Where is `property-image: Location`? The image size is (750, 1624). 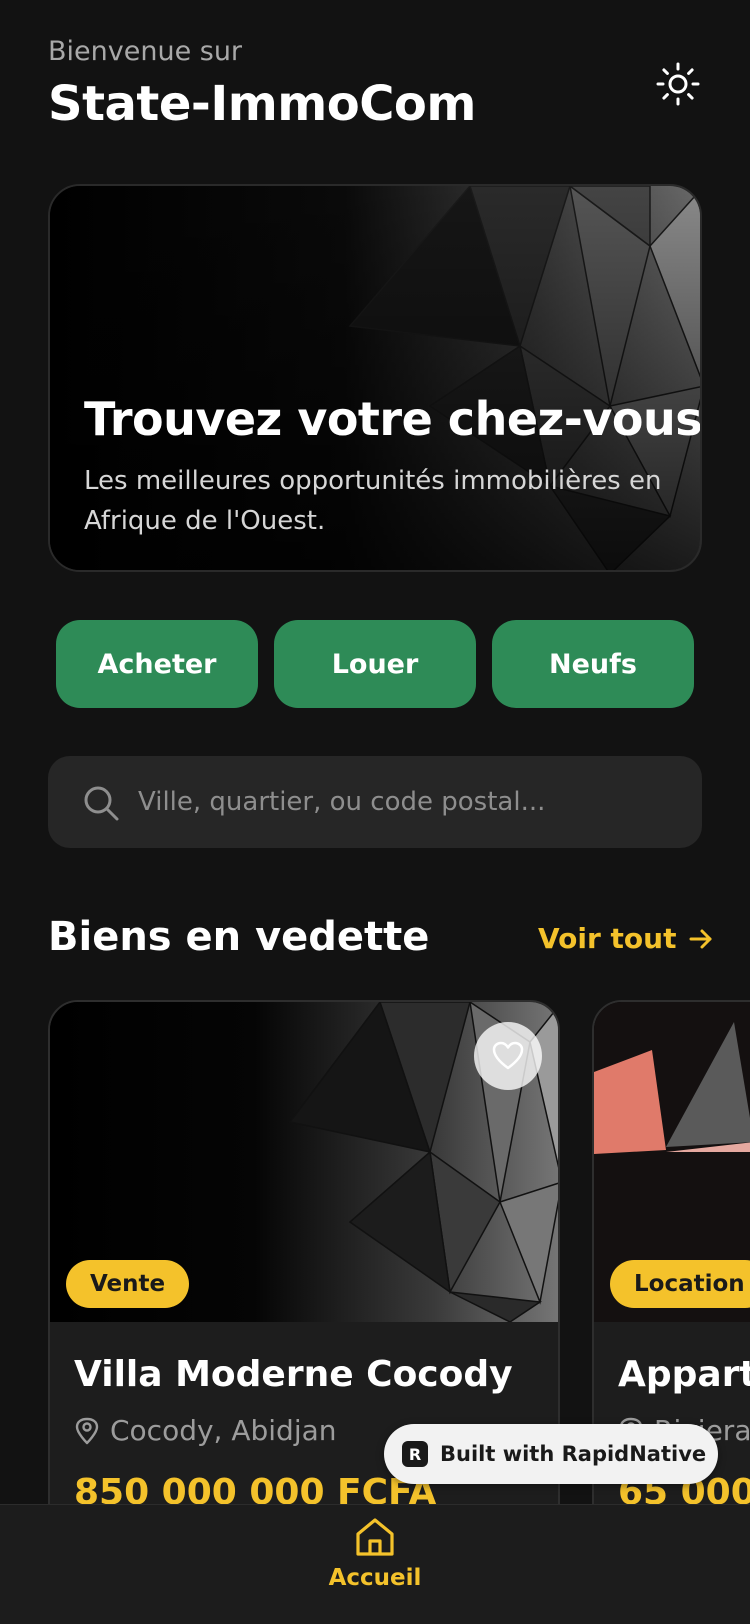 property-image: Location is located at coordinates (672, 1162).